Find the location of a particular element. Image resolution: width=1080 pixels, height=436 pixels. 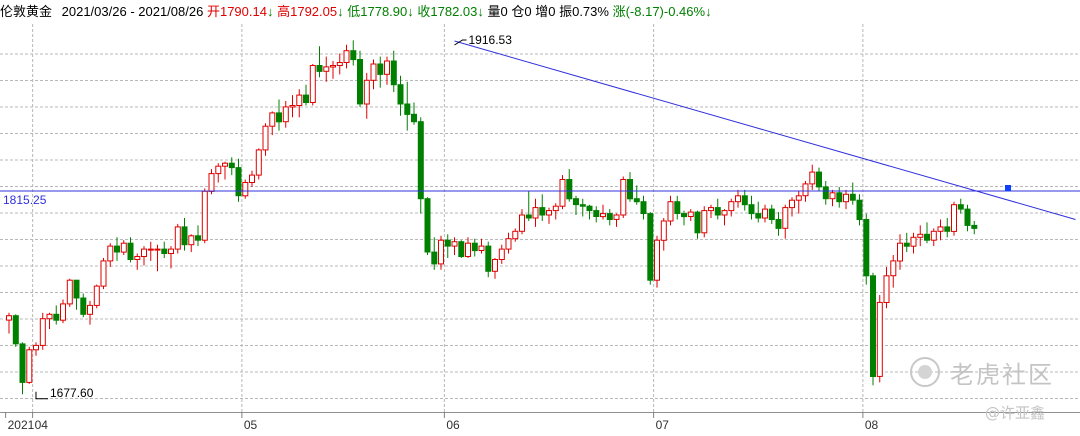

tiger-logo-icon is located at coordinates (925, 372).